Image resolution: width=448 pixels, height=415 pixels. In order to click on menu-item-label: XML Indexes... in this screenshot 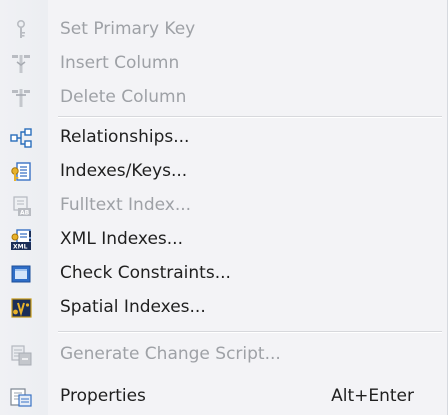, I will do `click(121, 239)`.